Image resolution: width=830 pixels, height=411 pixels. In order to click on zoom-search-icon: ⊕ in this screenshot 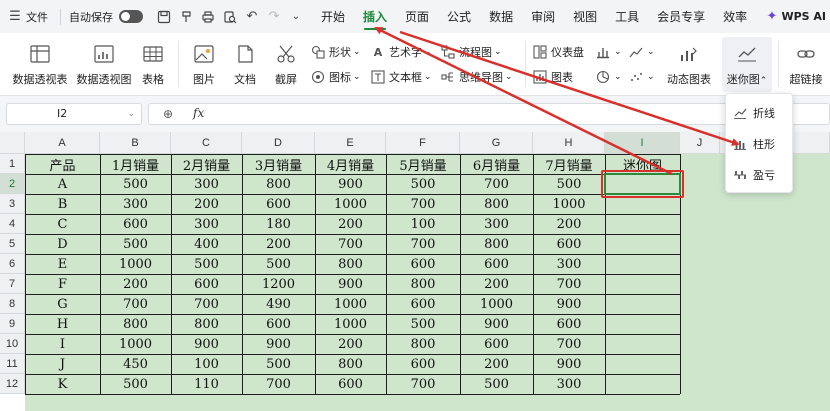, I will do `click(168, 114)`.